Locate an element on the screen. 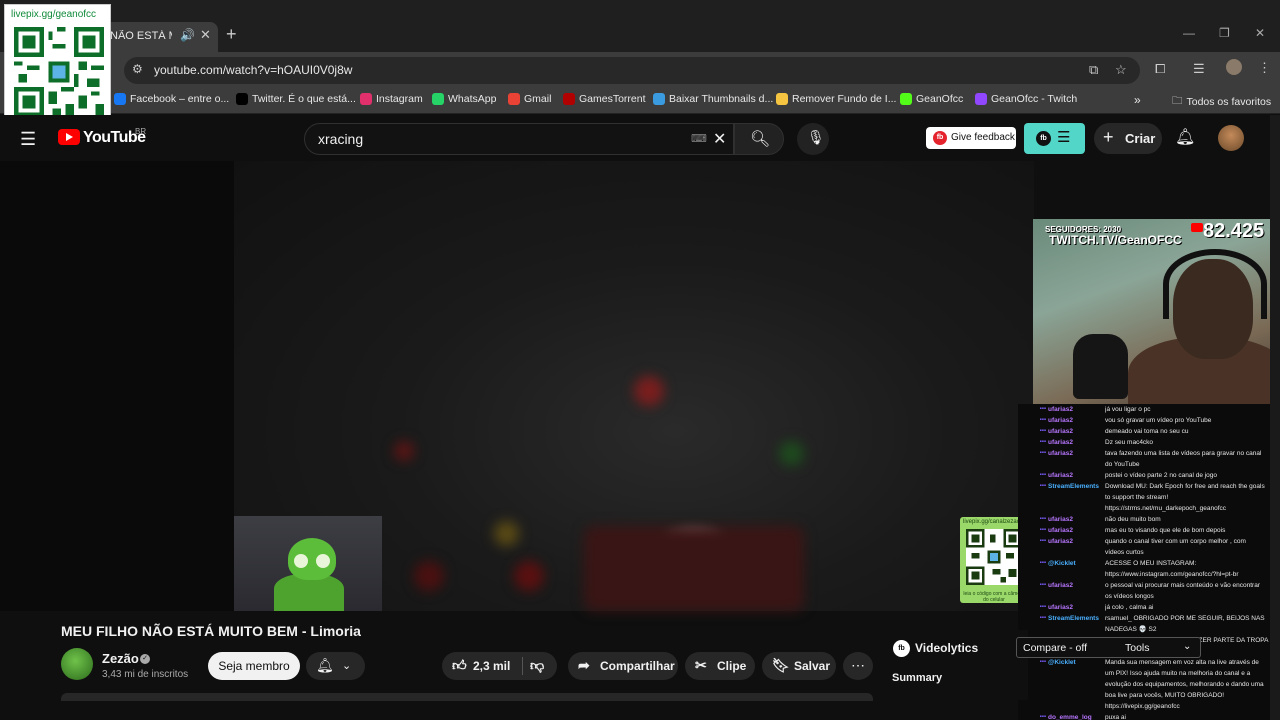  url-text: youtube.com/watch?v=hOAUI0V0j8w is located at coordinates (253, 70).